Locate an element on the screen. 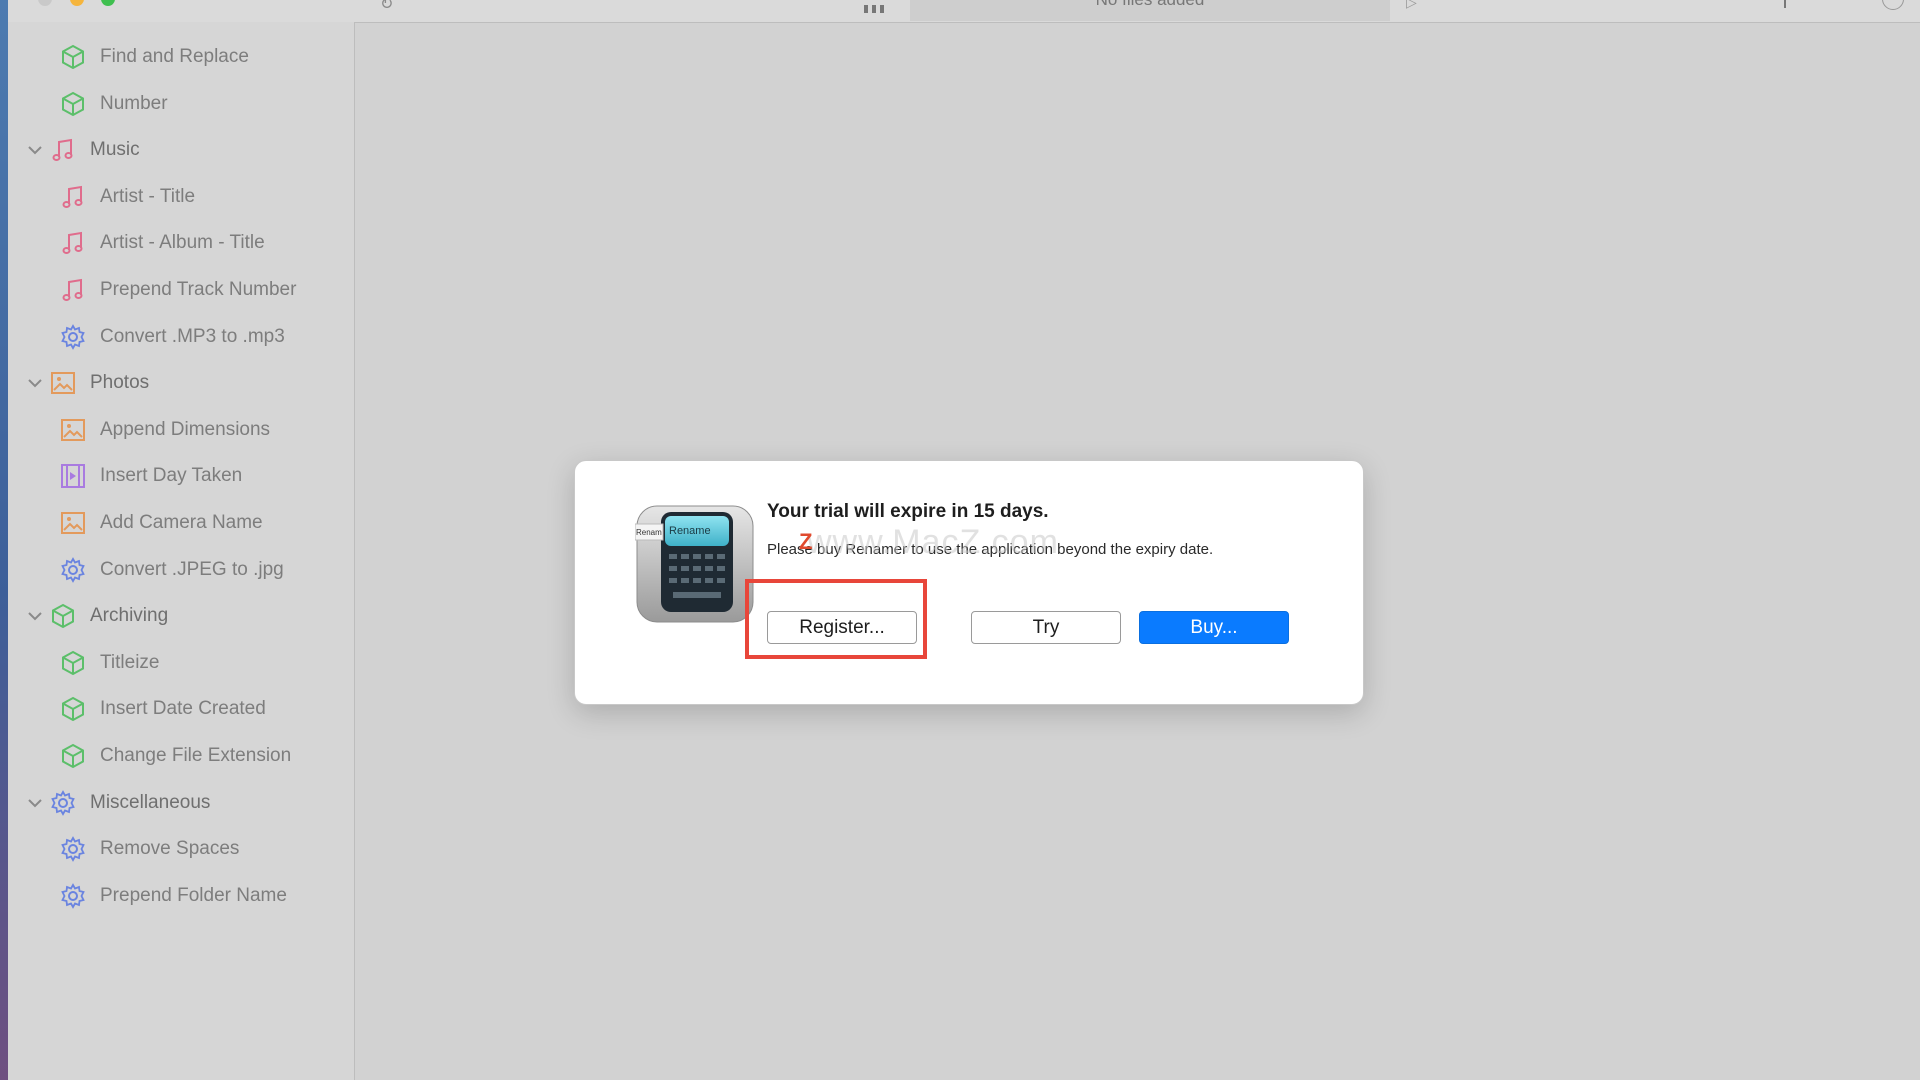 The height and width of the screenshot is (1080, 1920). sidebar-item-label: Append Dimensions is located at coordinates (185, 429).